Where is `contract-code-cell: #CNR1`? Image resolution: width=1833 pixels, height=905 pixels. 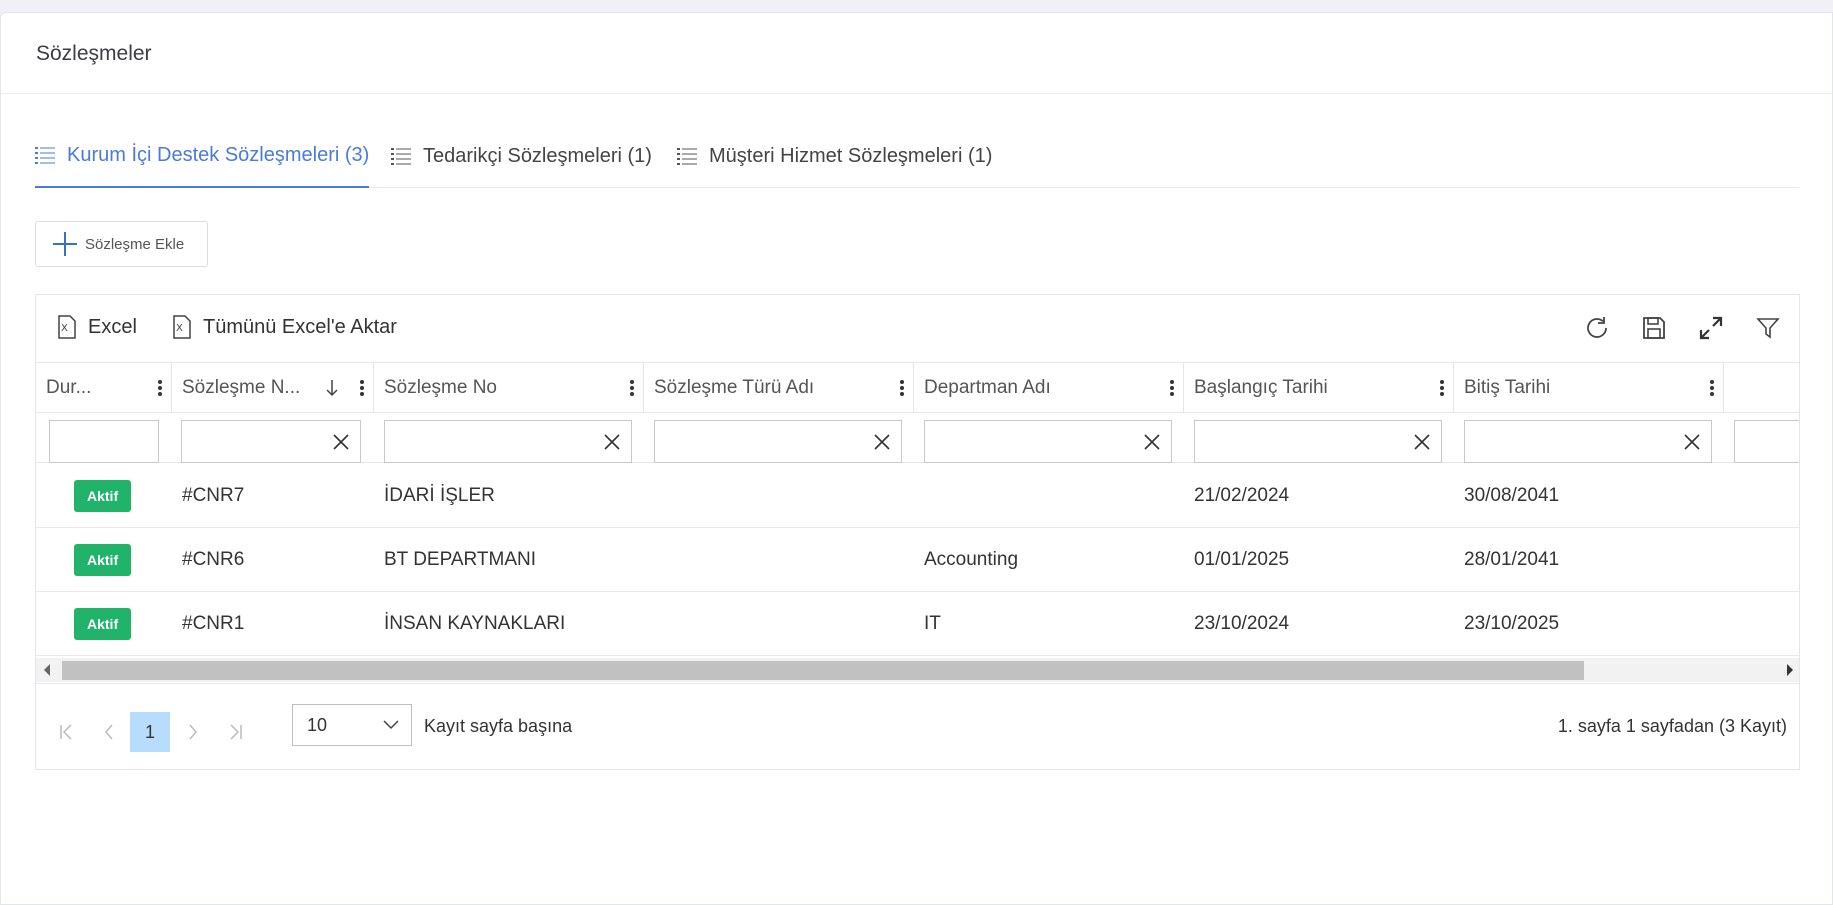
contract-code-cell: #CNR1 is located at coordinates (213, 623).